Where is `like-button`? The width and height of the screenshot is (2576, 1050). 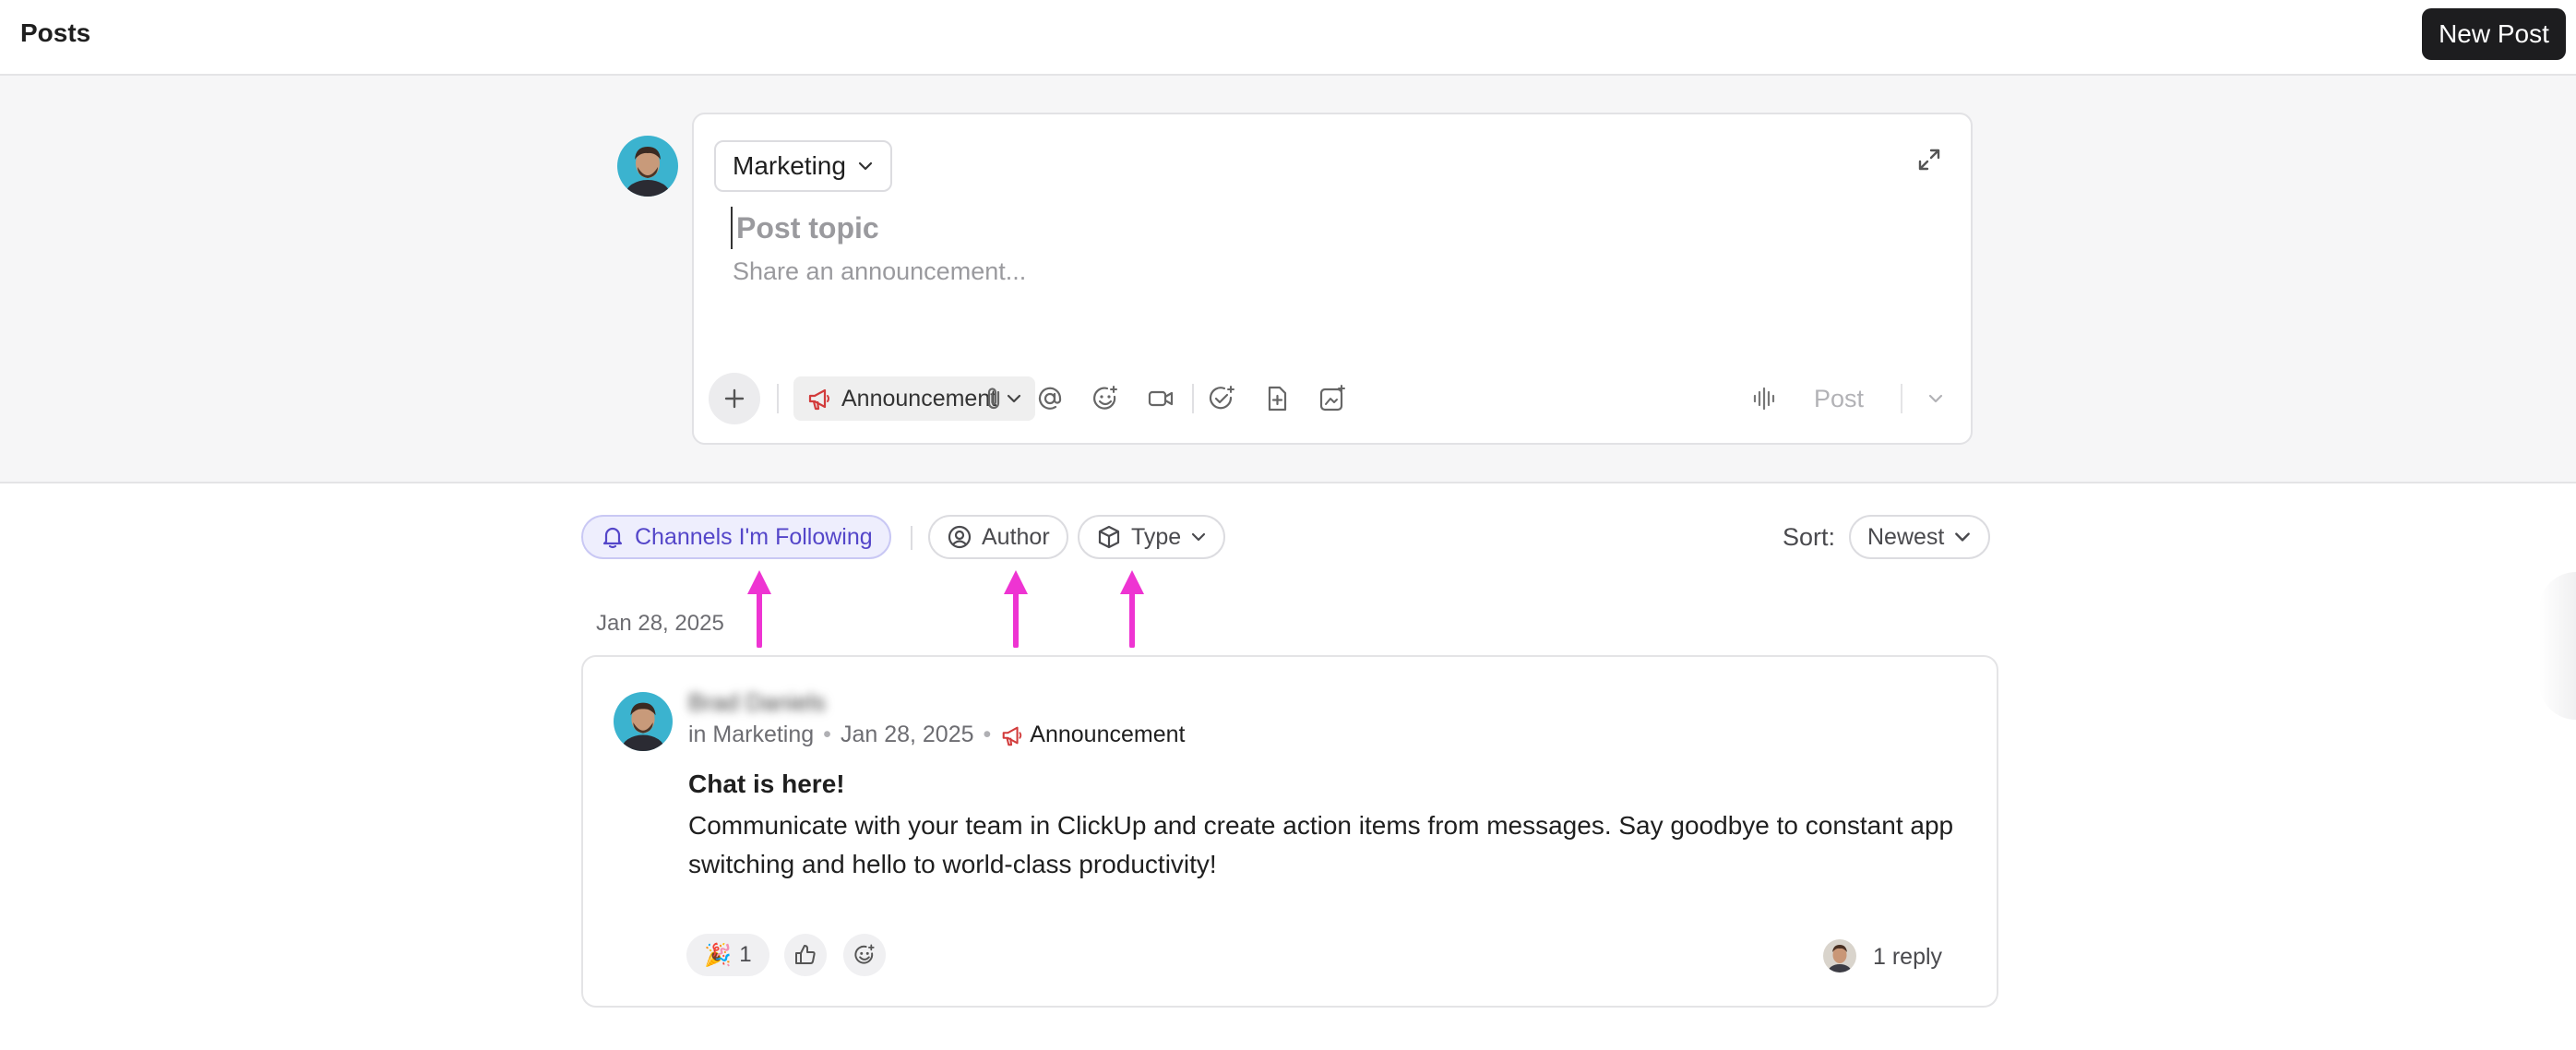 like-button is located at coordinates (805, 955).